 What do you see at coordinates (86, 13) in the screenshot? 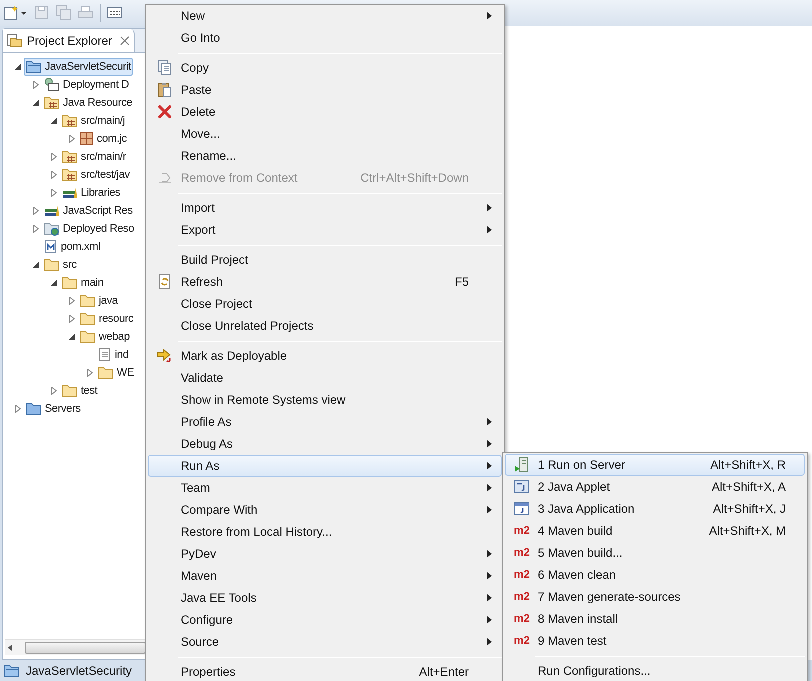
I see `print-icon` at bounding box center [86, 13].